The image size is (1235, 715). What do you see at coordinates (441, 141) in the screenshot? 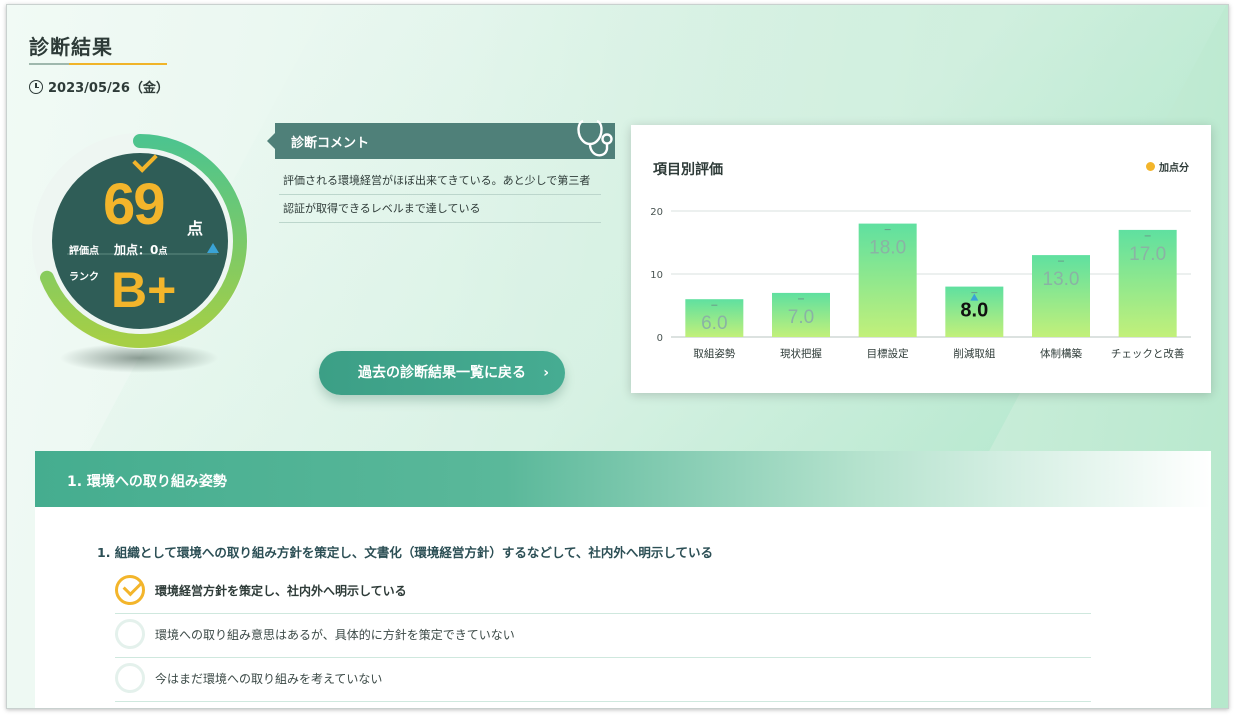
I see `comment-heading: 診断コメント` at bounding box center [441, 141].